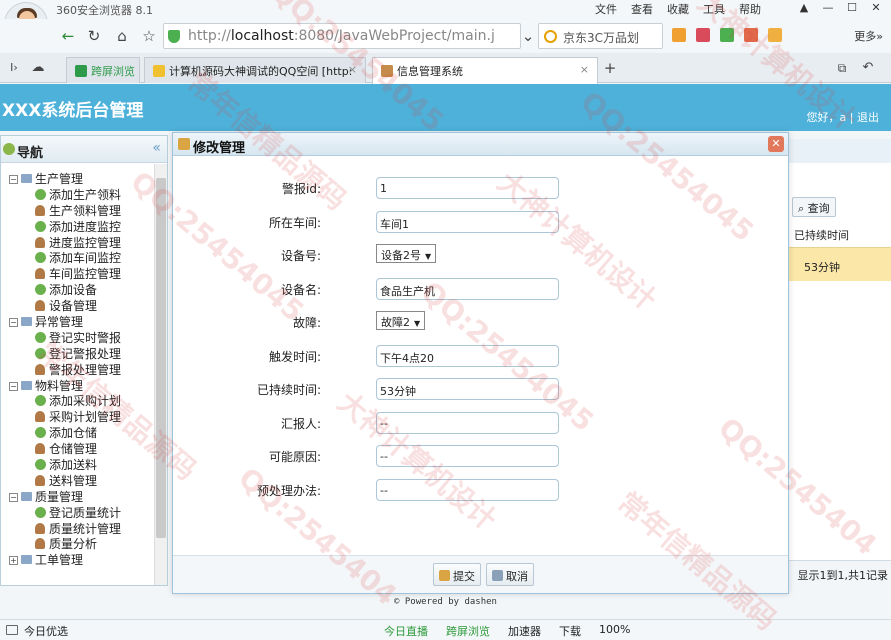  What do you see at coordinates (814, 207) in the screenshot?
I see `query-button: ⌕ 查询` at bounding box center [814, 207].